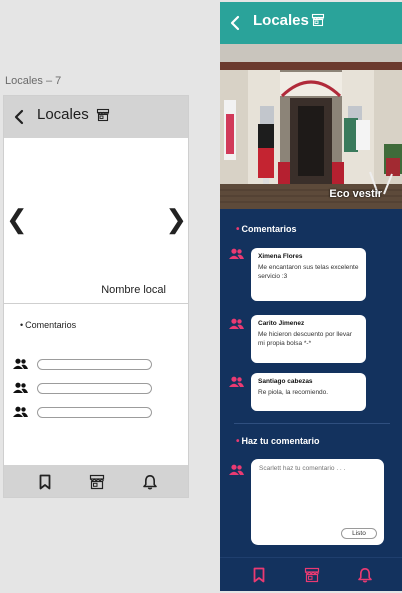 The height and width of the screenshot is (593, 402). I want to click on wireframe-header: Locales, so click(96, 117).